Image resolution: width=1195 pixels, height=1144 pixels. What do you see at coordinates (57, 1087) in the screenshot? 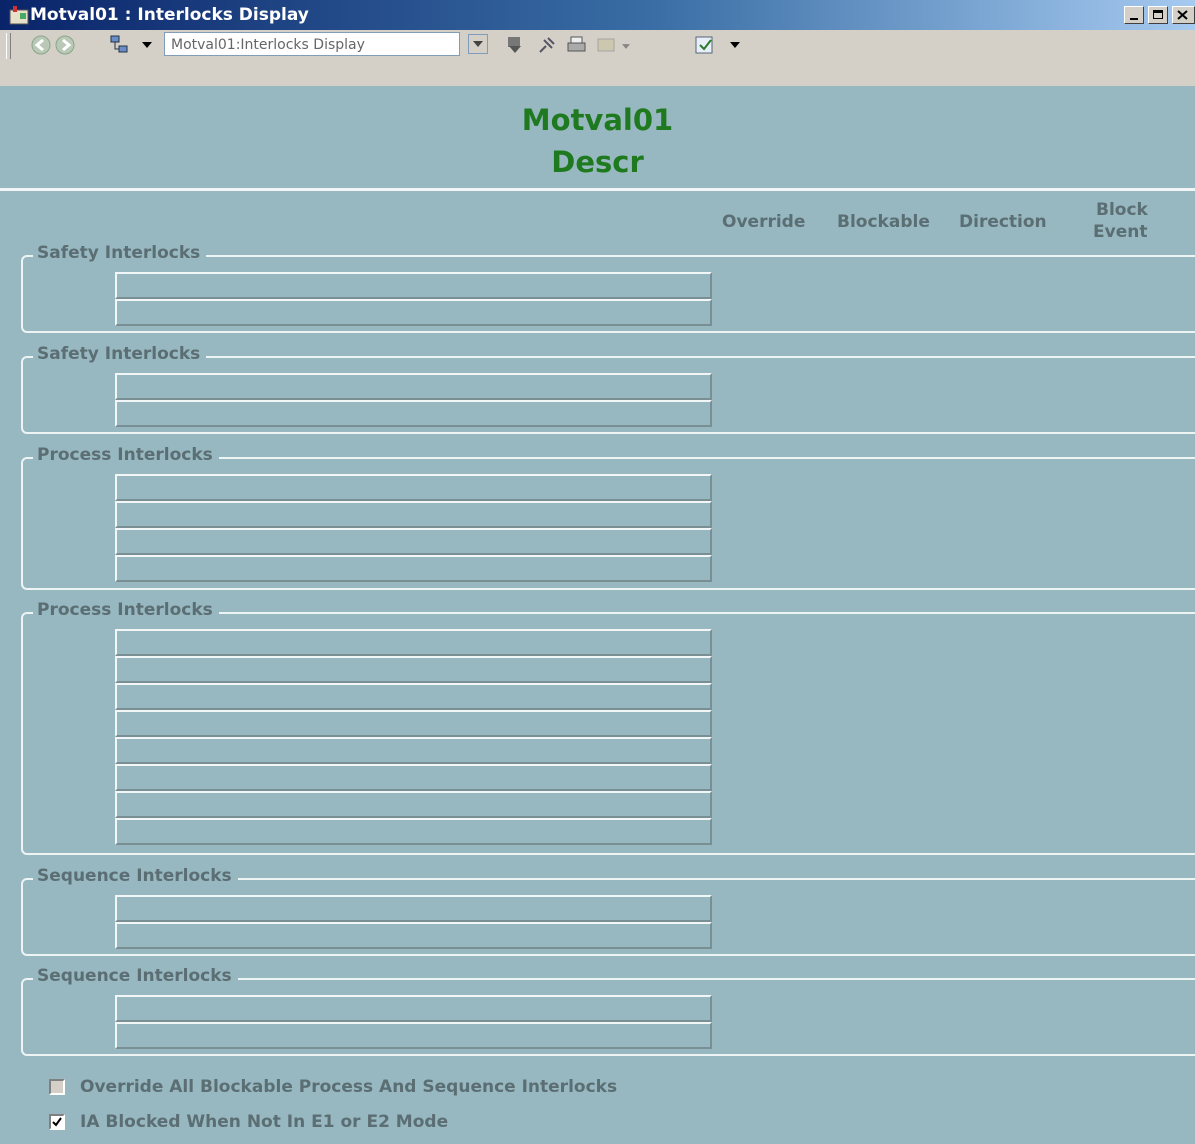
I see `override-all-checkbox` at bounding box center [57, 1087].